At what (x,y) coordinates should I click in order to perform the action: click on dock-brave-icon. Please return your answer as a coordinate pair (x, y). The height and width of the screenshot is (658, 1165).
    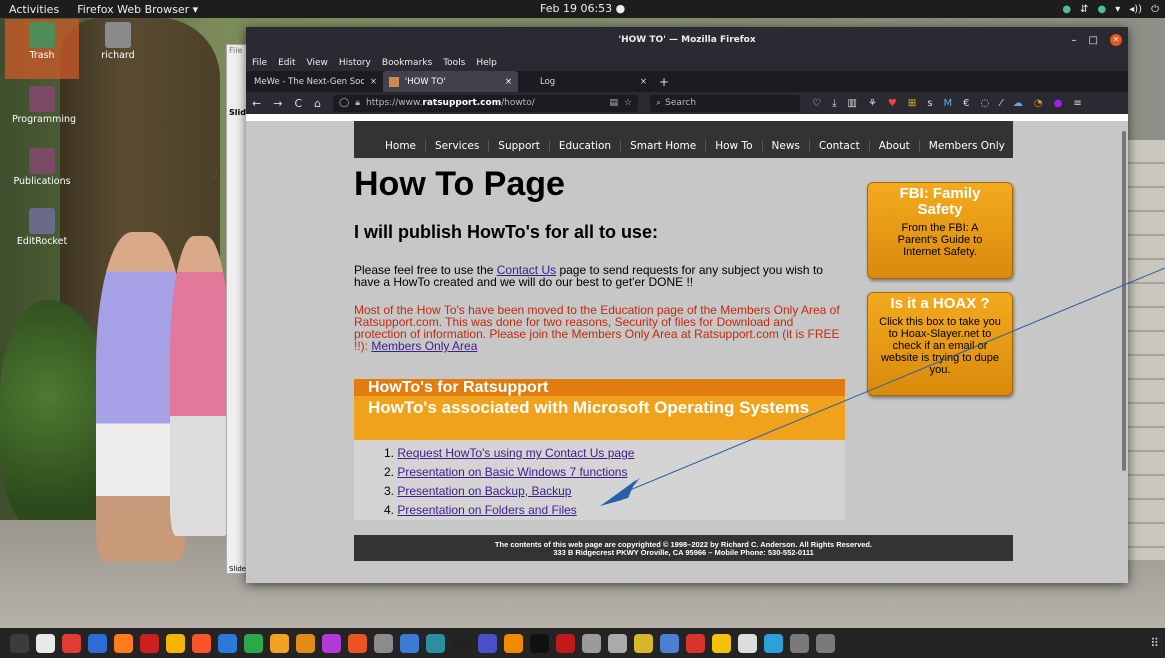
    Looking at the image, I should click on (201, 643).